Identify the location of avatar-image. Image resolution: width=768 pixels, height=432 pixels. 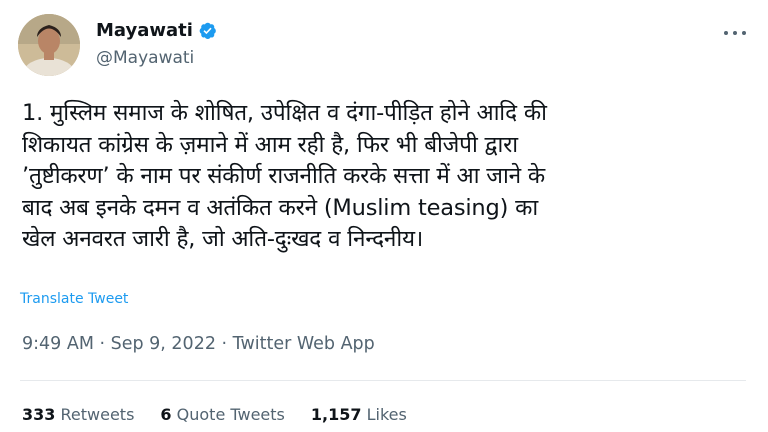
(49, 45).